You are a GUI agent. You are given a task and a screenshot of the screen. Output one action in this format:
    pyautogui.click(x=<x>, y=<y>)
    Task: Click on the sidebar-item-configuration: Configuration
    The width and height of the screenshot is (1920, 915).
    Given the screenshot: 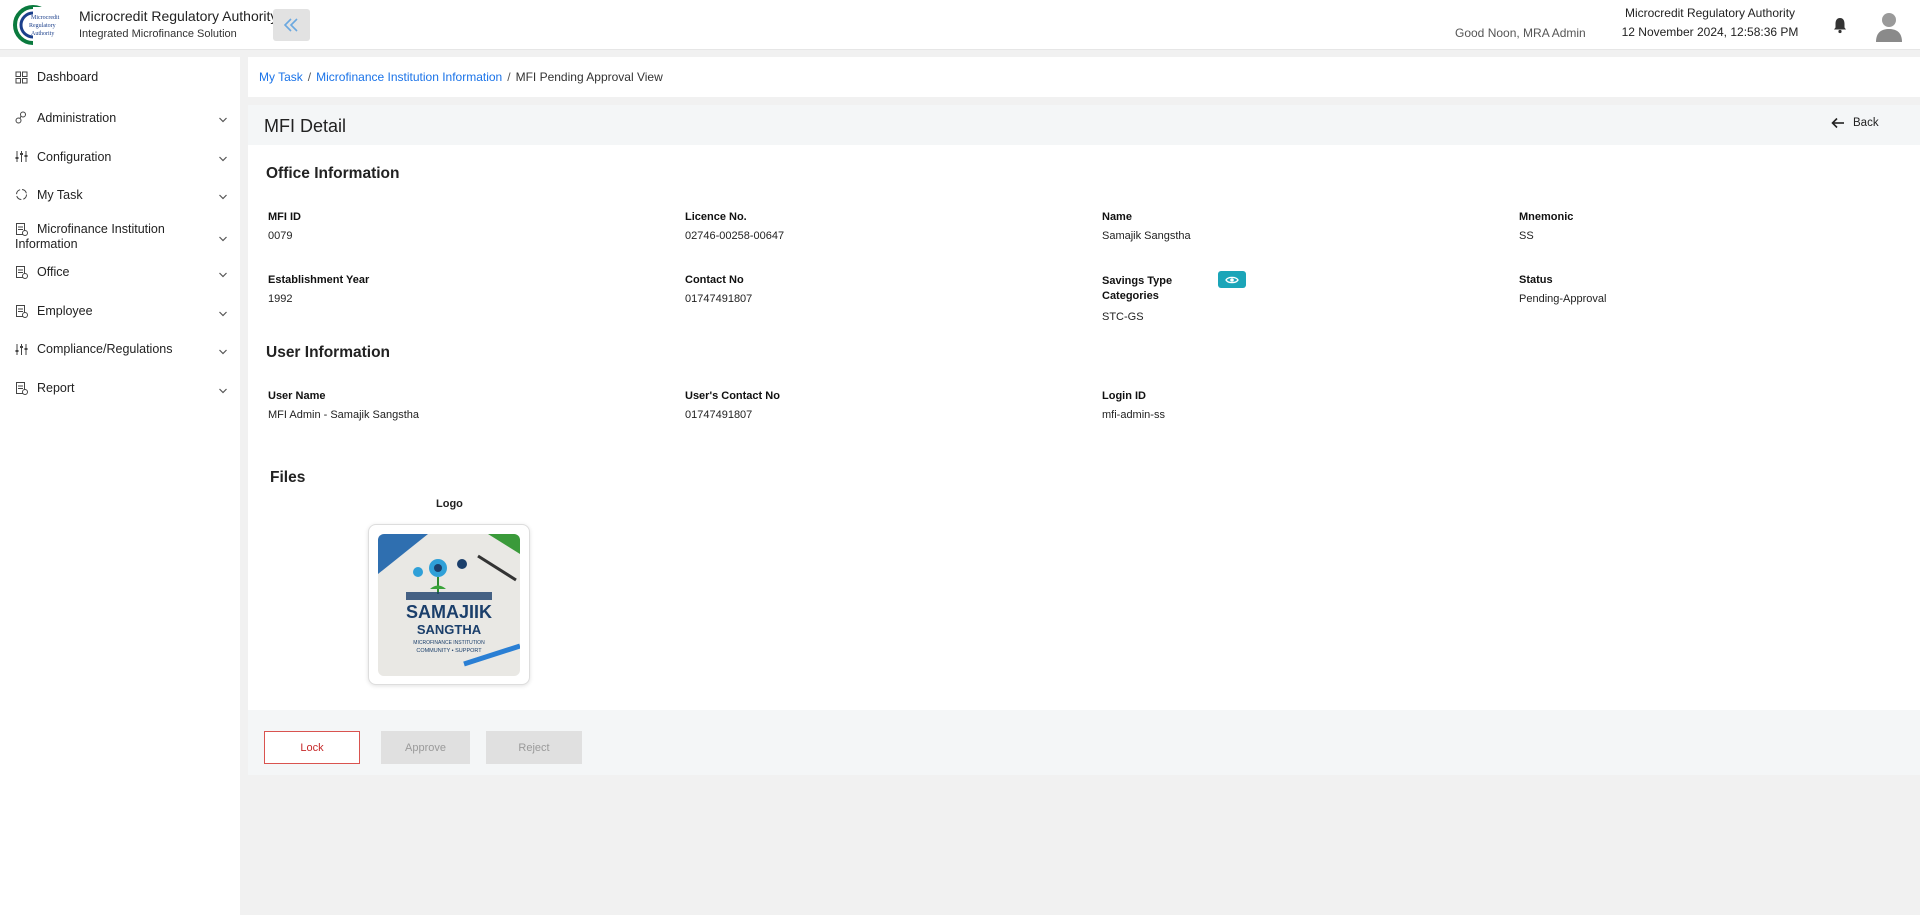 What is the action you would take?
    pyautogui.click(x=120, y=161)
    